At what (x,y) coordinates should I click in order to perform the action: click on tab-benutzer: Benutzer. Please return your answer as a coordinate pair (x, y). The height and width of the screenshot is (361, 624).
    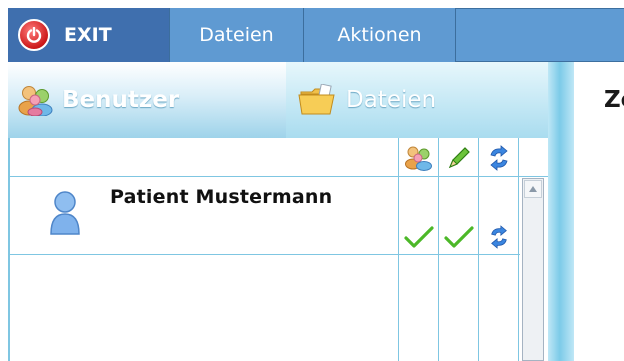
    Looking at the image, I should click on (147, 100).